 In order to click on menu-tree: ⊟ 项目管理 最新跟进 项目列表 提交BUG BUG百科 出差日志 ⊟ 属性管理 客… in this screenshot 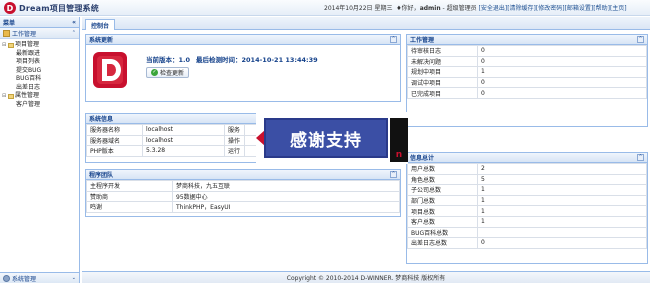, I will do `click(39, 74)`.